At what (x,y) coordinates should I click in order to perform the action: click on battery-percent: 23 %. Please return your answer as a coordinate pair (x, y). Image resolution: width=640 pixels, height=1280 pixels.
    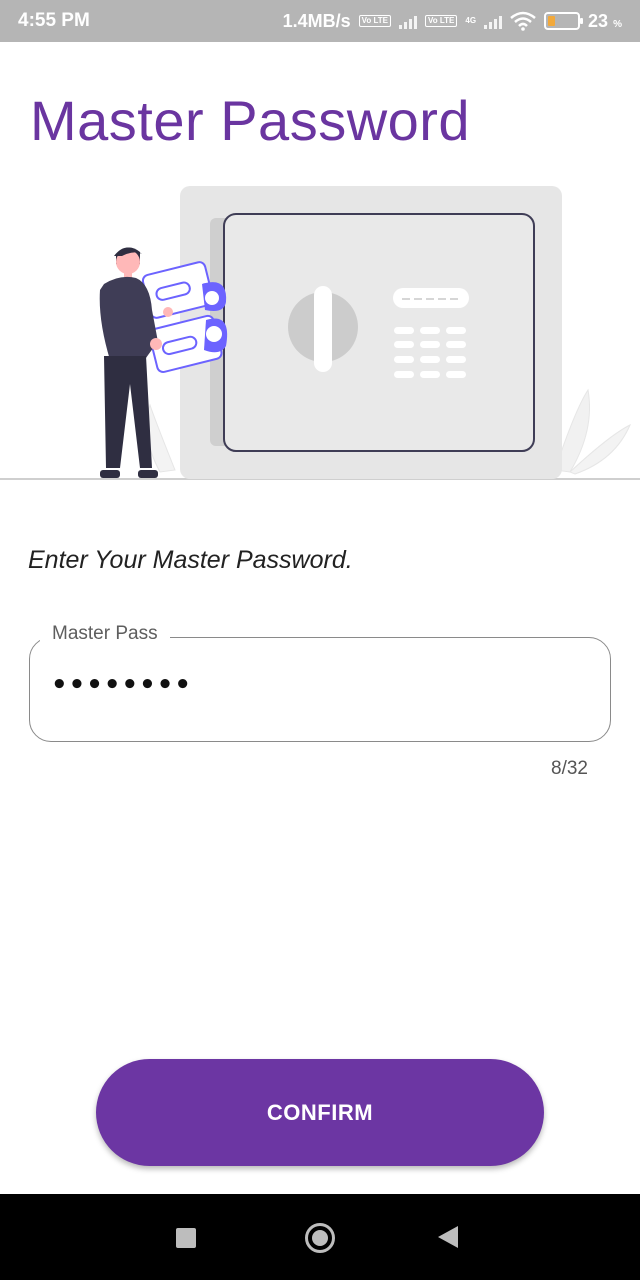
    Looking at the image, I should click on (605, 20).